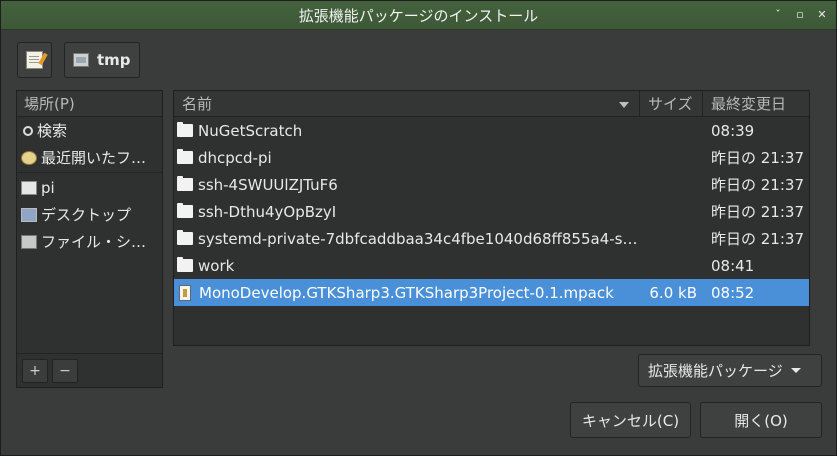  I want to click on cancel-button: キャンセル(C), so click(630, 420).